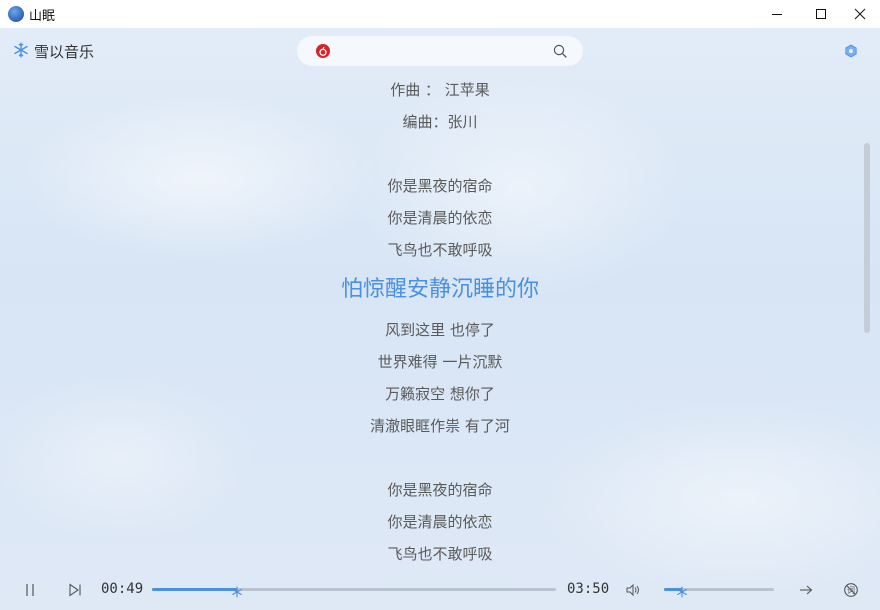 This screenshot has height=610, width=880. Describe the element at coordinates (440, 290) in the screenshot. I see `lyric-line-current: 怕惊醒安静沉睡的你` at that location.